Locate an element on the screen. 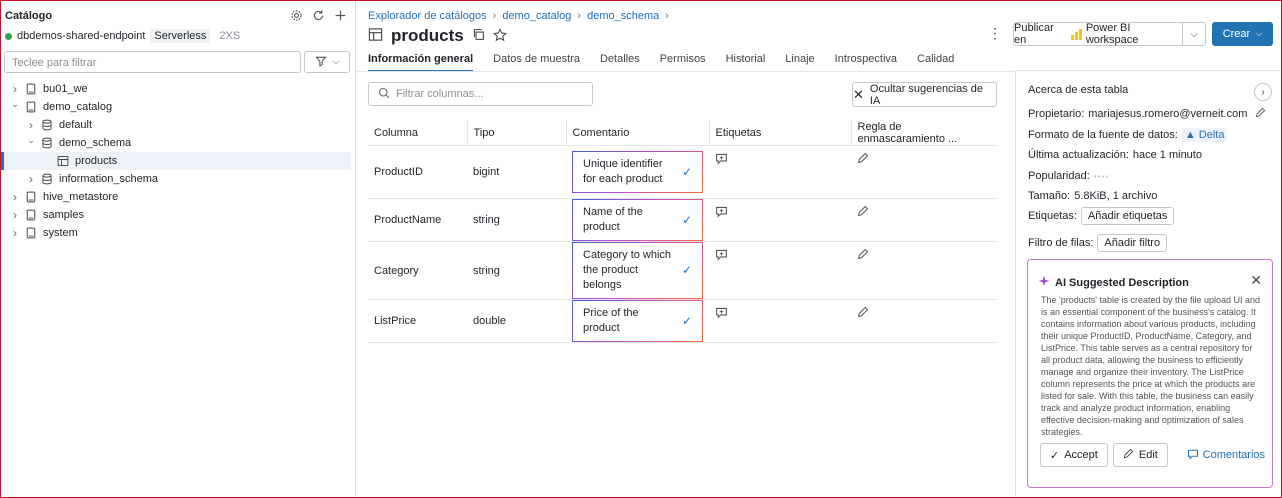  sidebar-item-demo-schema: ⌄ demo_schema is located at coordinates (176, 143).